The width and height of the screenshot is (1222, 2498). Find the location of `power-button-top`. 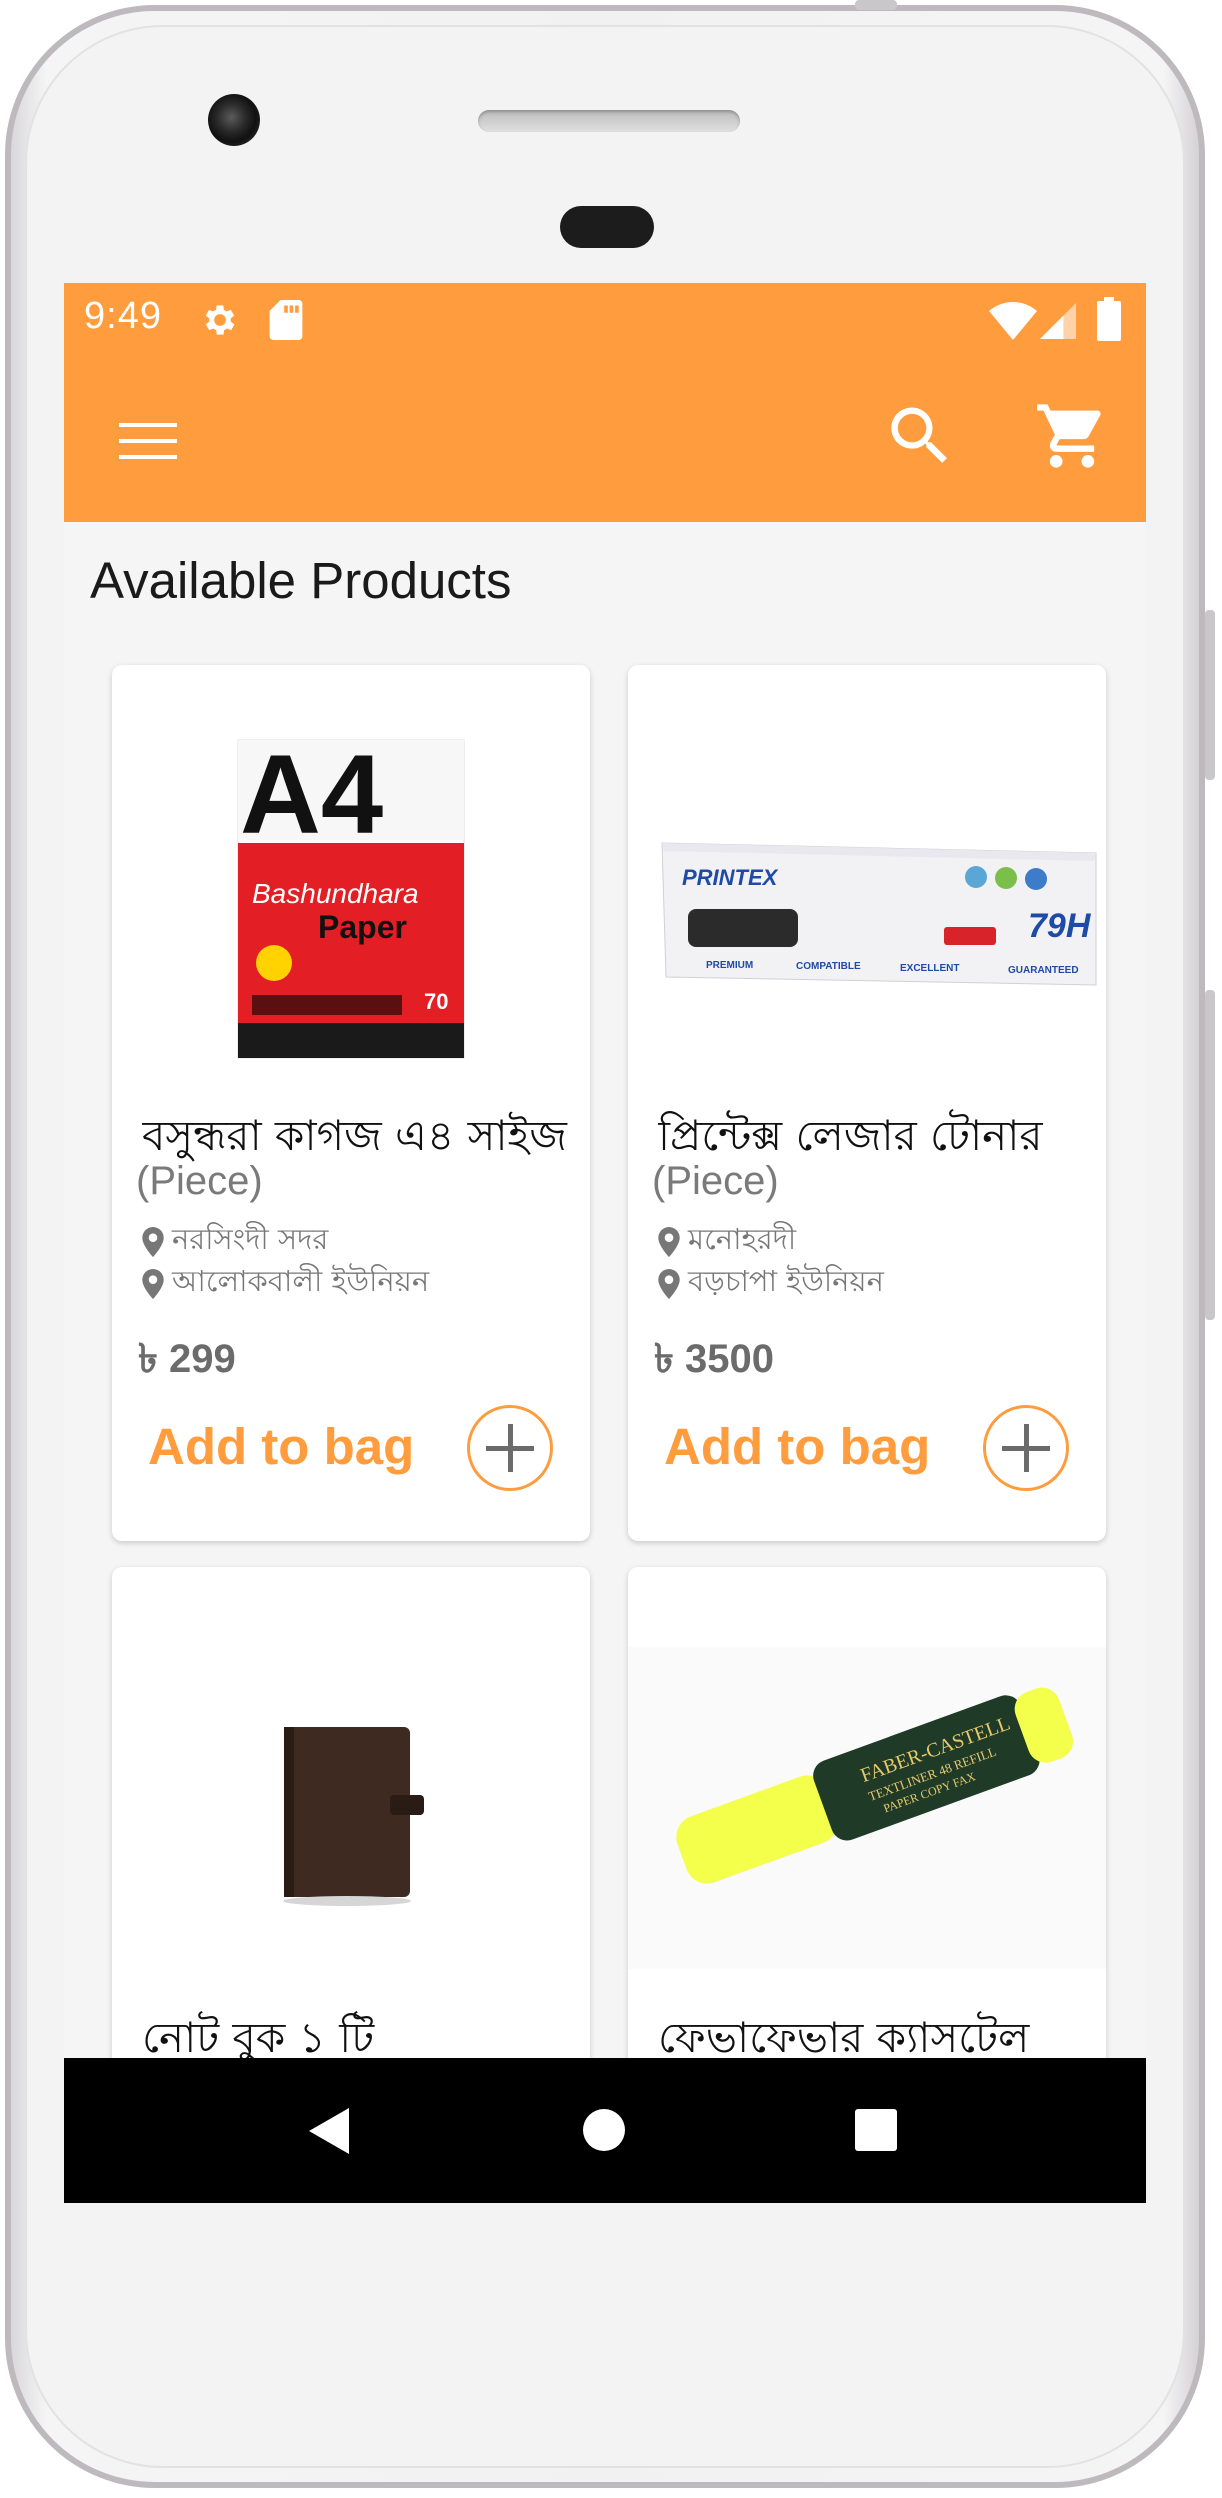

power-button-top is located at coordinates (876, 5).